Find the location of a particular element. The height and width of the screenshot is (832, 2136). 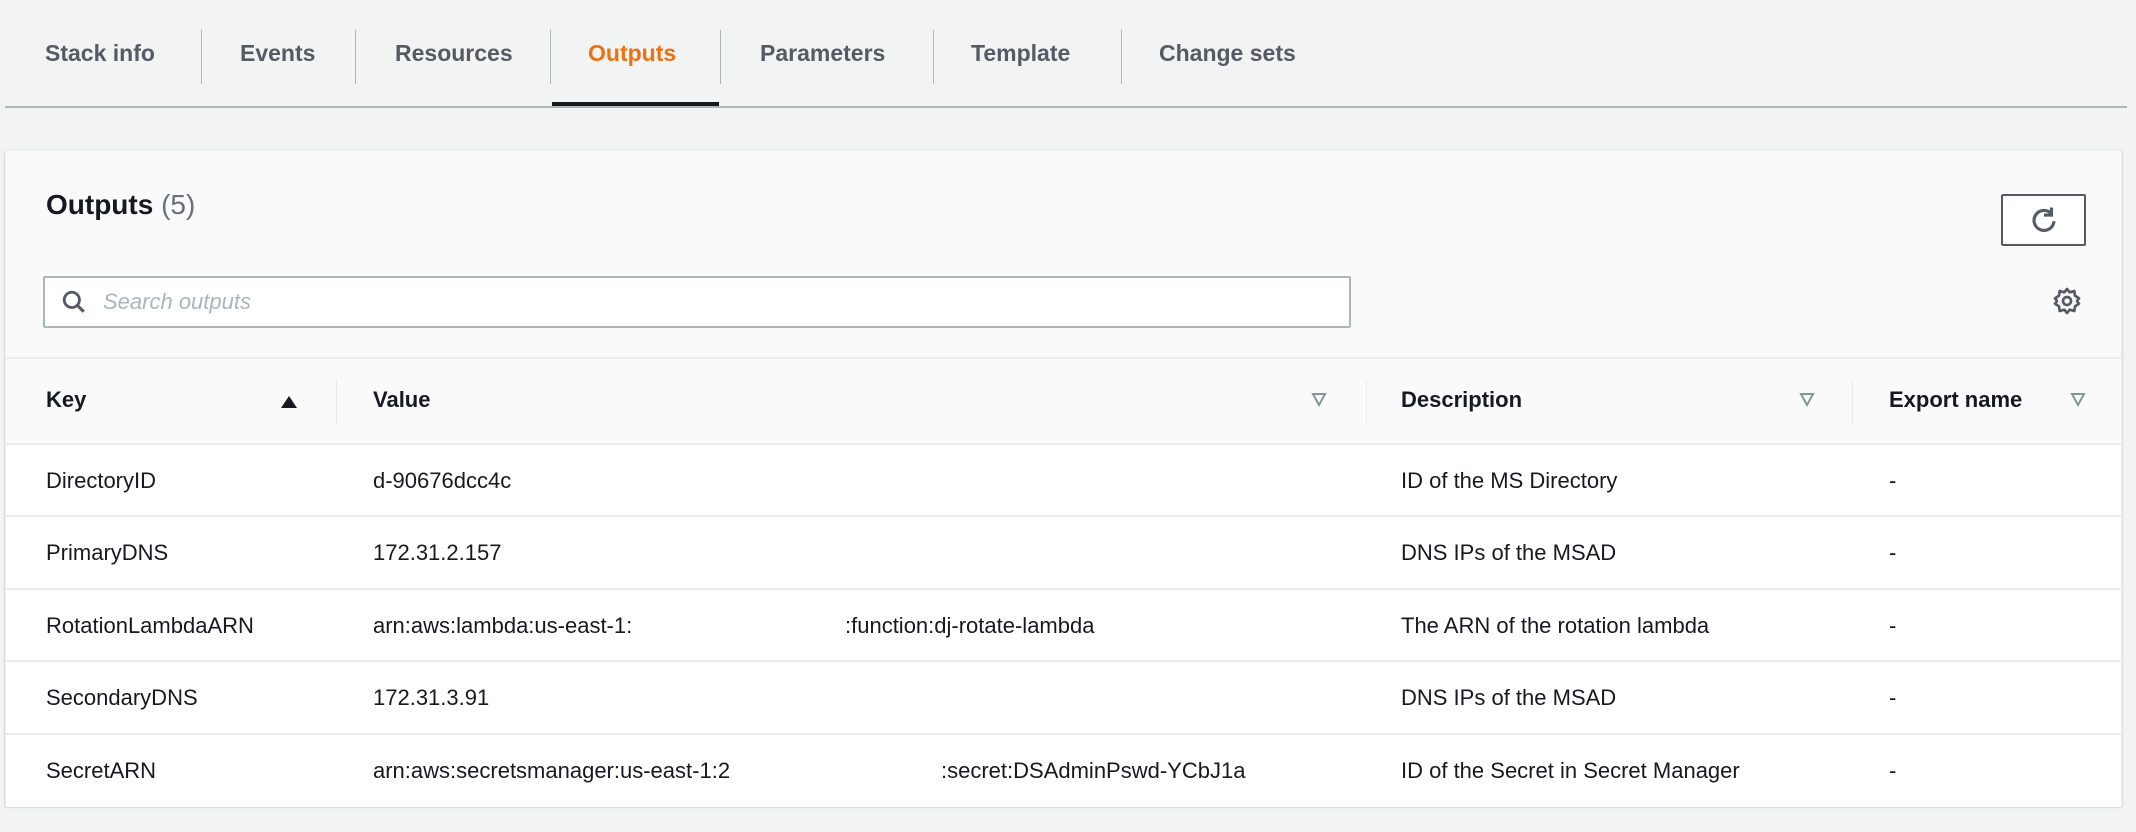

refresh-button is located at coordinates (2043, 220).